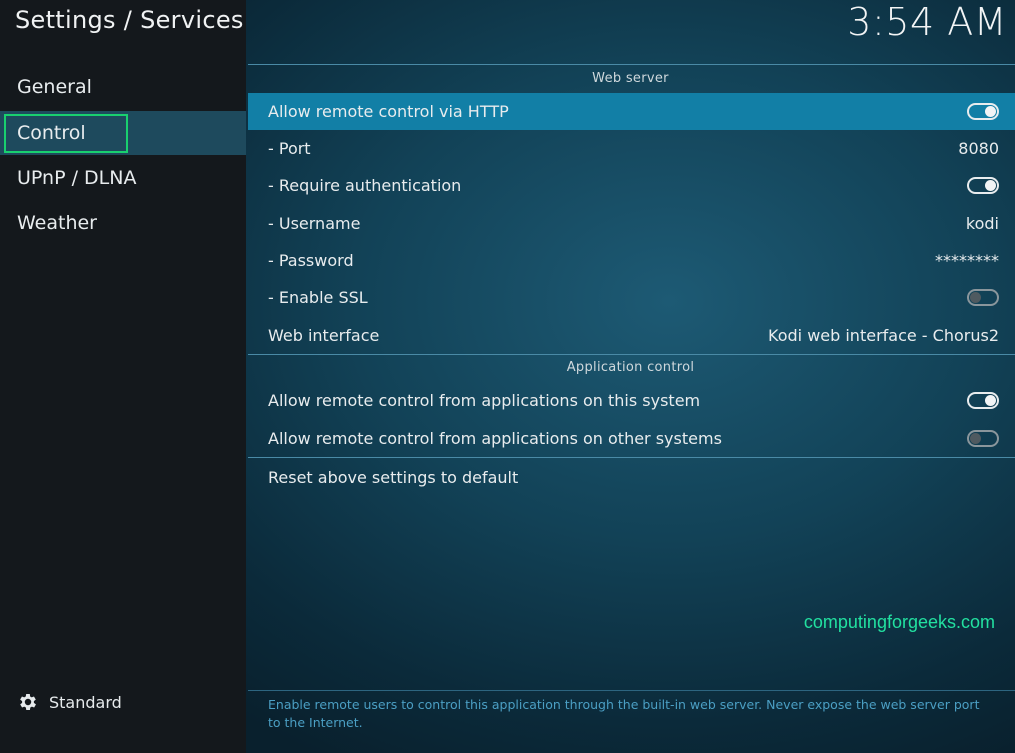  I want to click on page-title: Settings / Services, so click(129, 20).